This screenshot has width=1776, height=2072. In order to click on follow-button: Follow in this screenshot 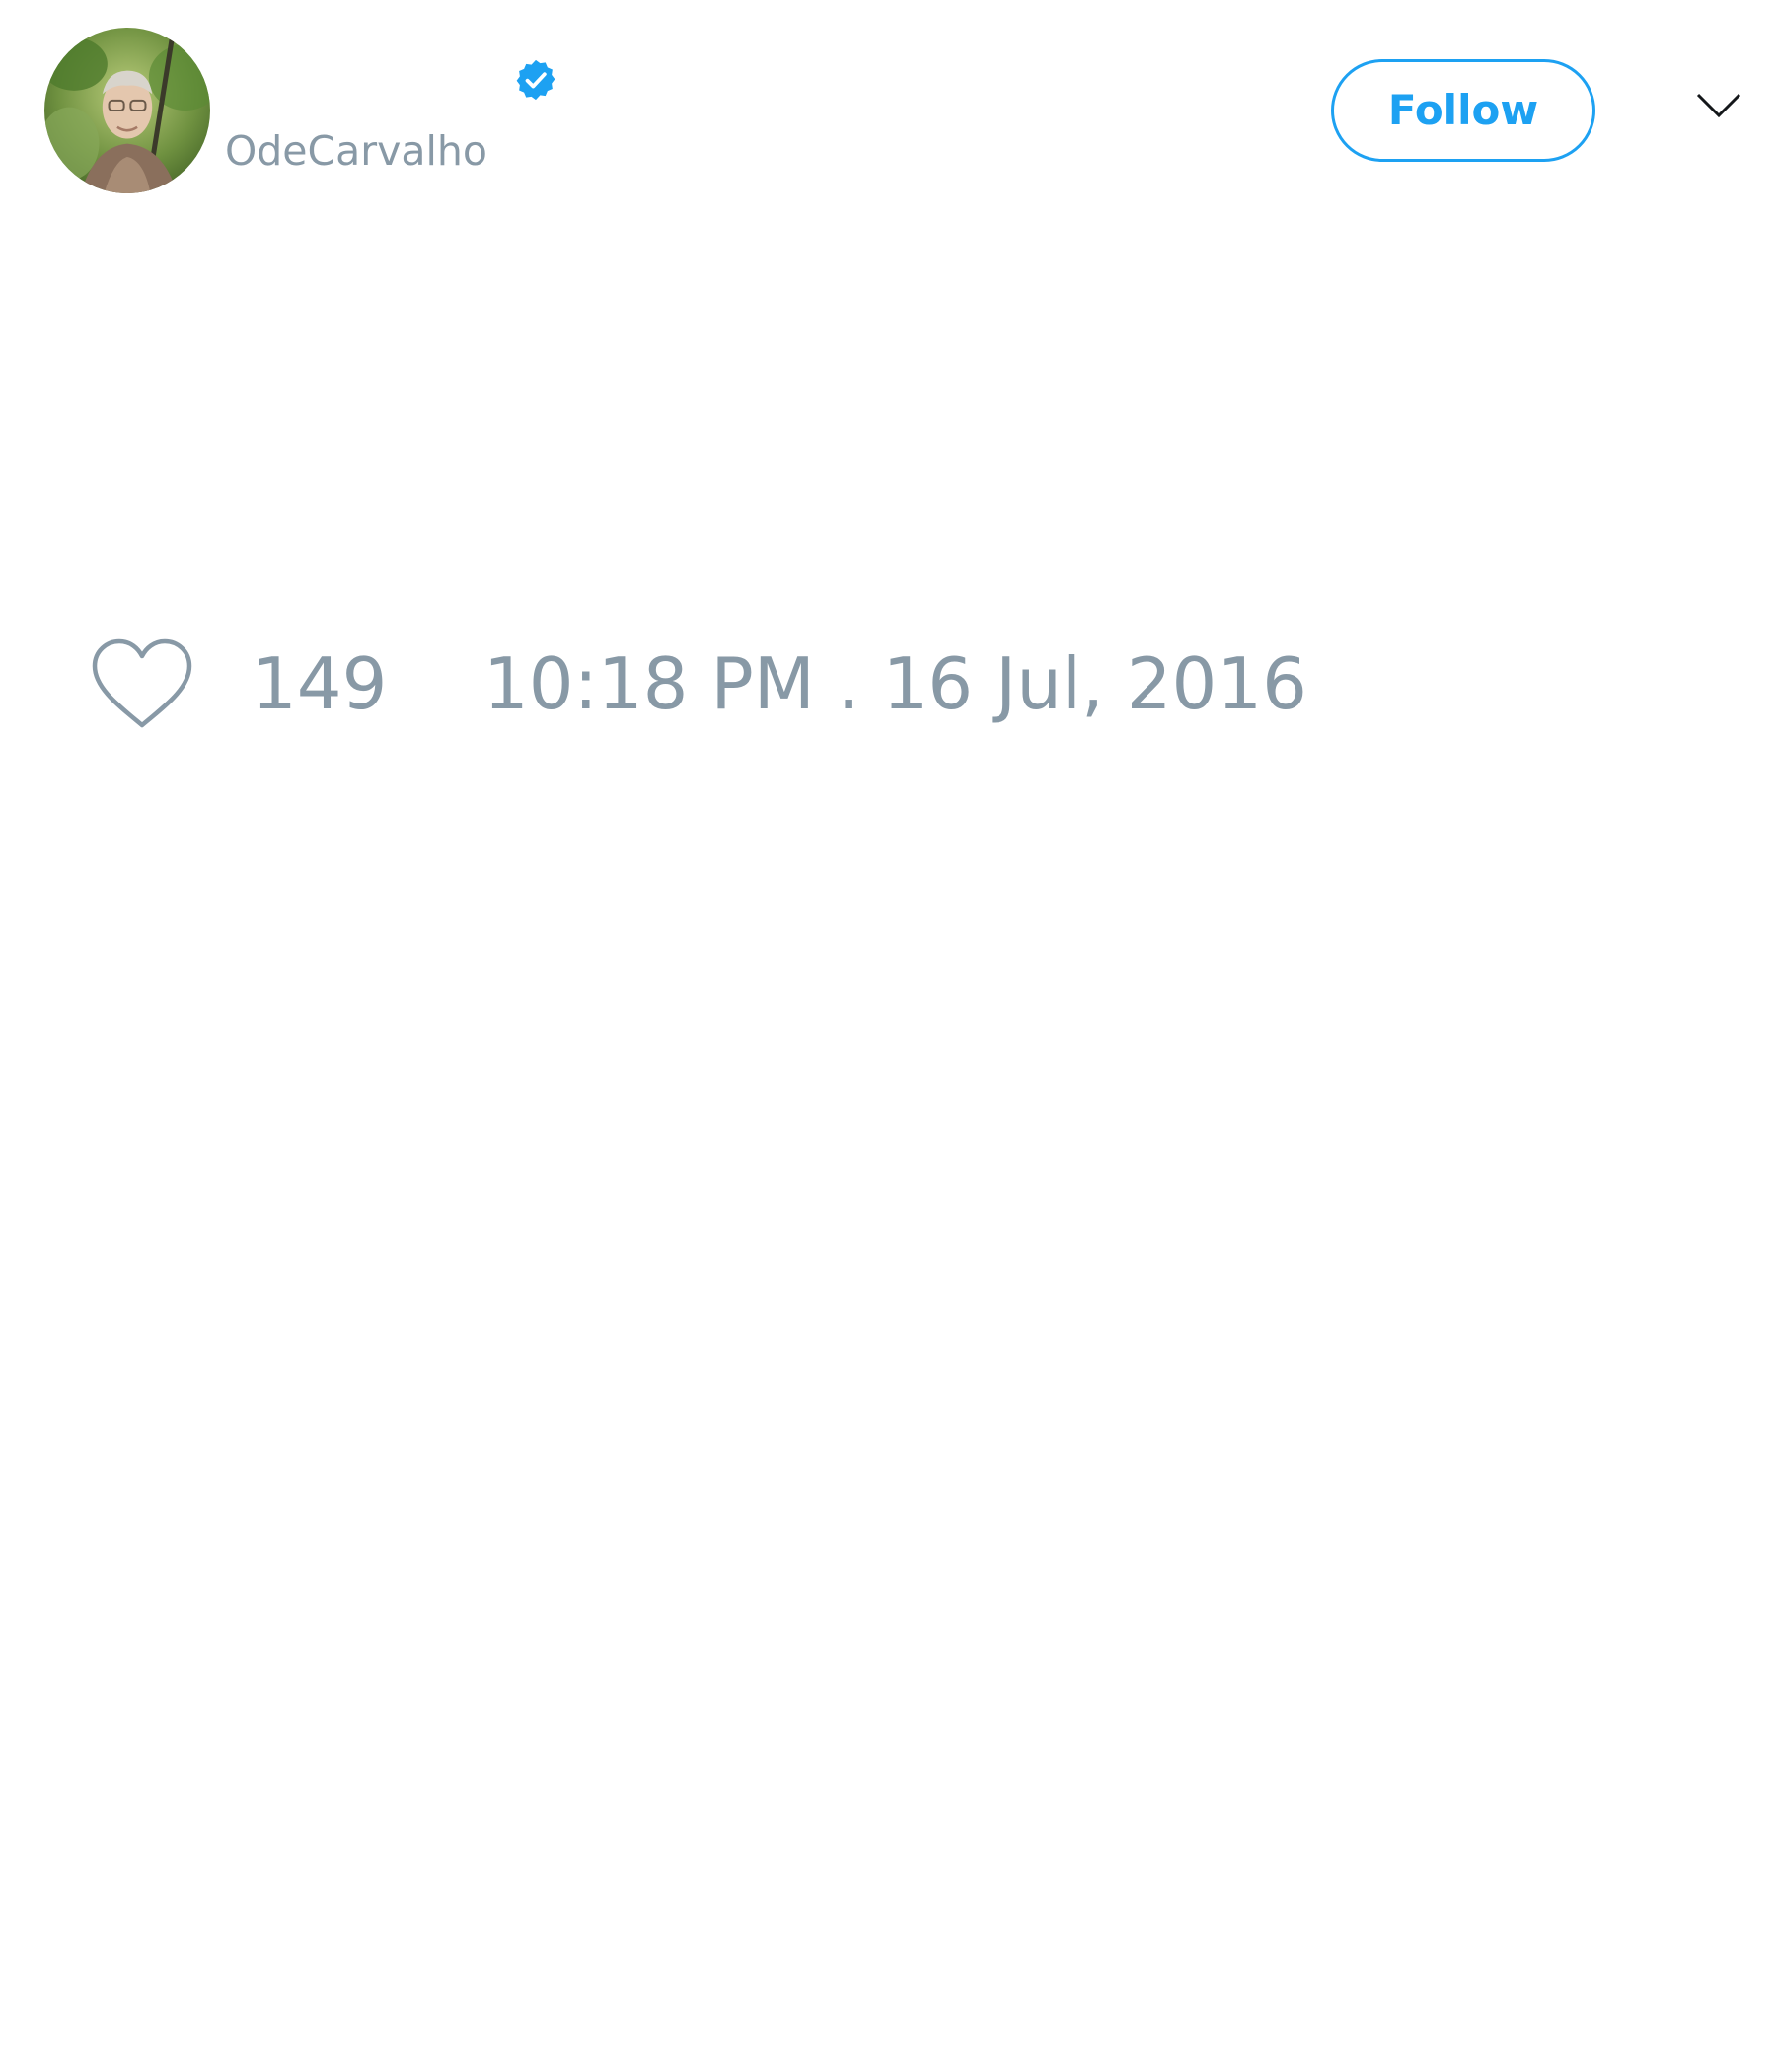, I will do `click(1463, 111)`.